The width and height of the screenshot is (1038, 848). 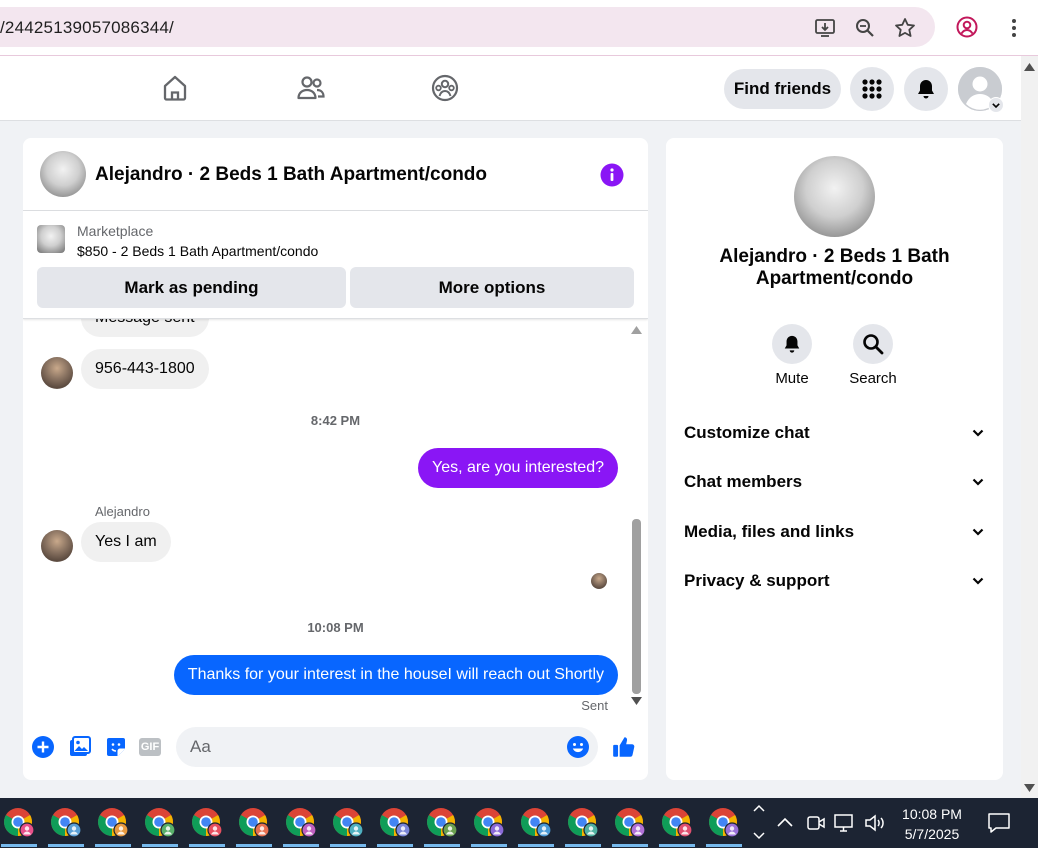 What do you see at coordinates (967, 27) in the screenshot?
I see `profile-icon` at bounding box center [967, 27].